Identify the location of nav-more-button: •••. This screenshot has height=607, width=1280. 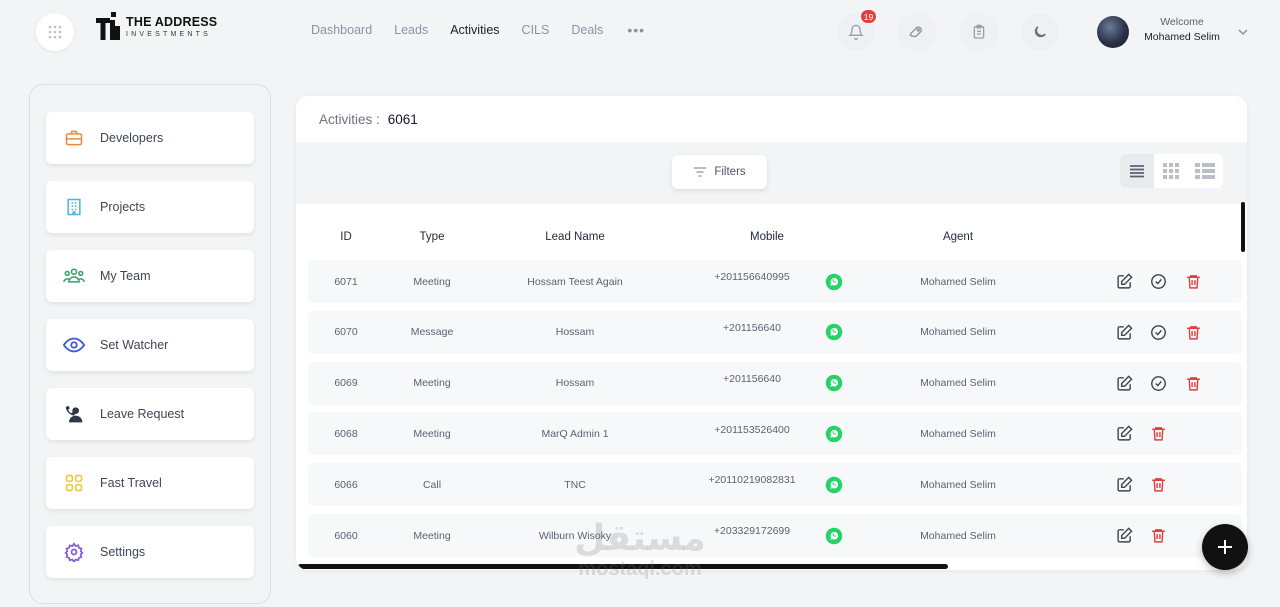
(636, 30).